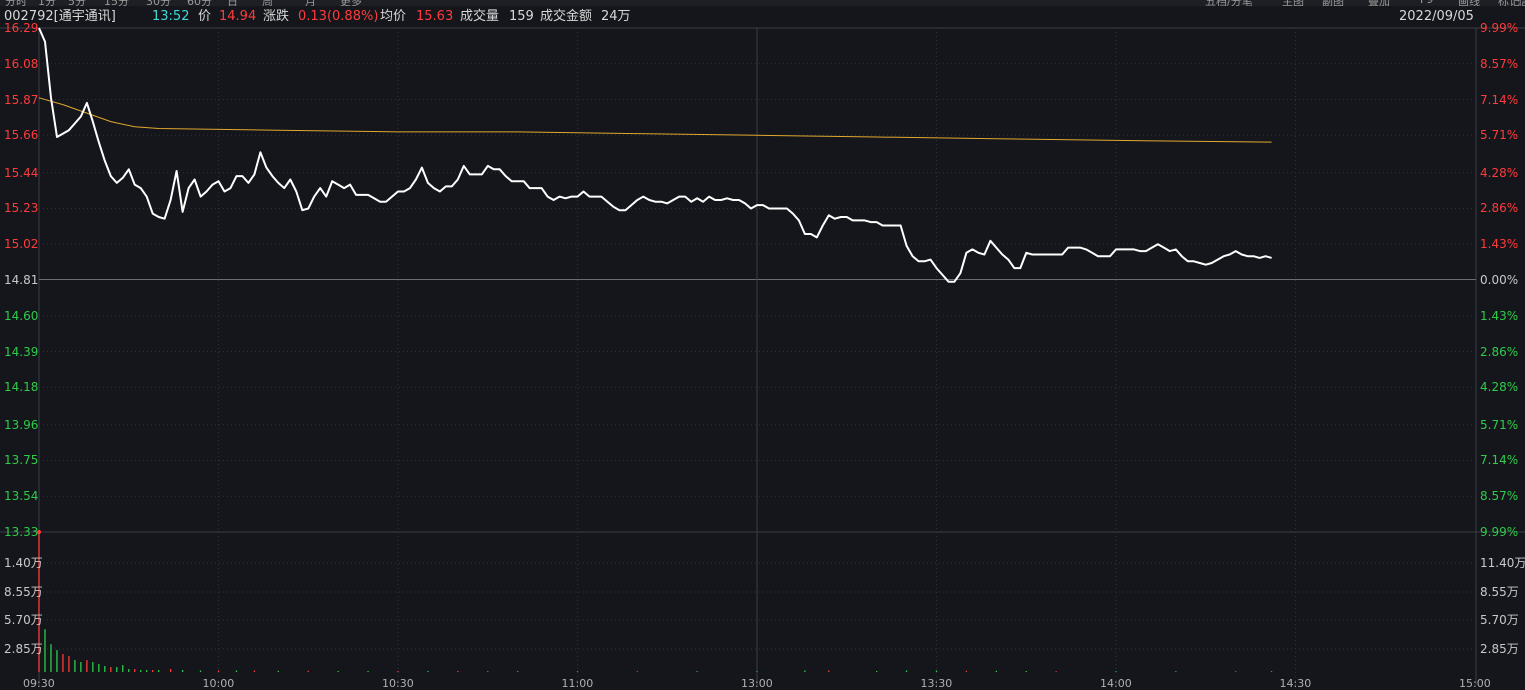 Image resolution: width=1525 pixels, height=690 pixels. I want to click on price-tick-label: 15.02, so click(21, 244).